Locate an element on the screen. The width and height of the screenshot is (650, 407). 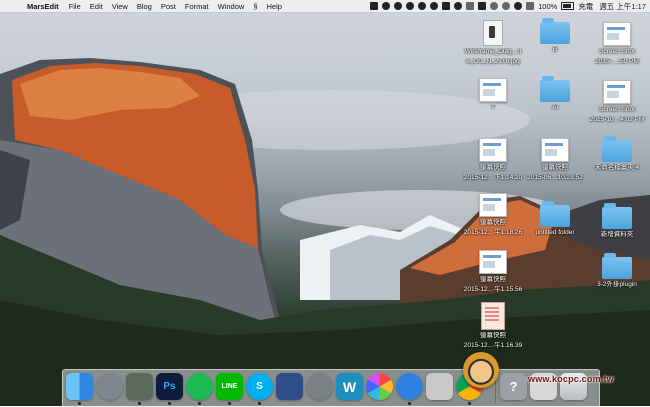
volume-icon is located at coordinates (530, 6).